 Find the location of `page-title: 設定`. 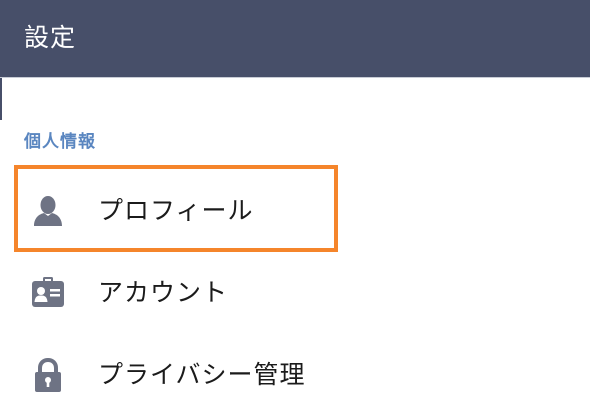

page-title: 設定 is located at coordinates (50, 37).